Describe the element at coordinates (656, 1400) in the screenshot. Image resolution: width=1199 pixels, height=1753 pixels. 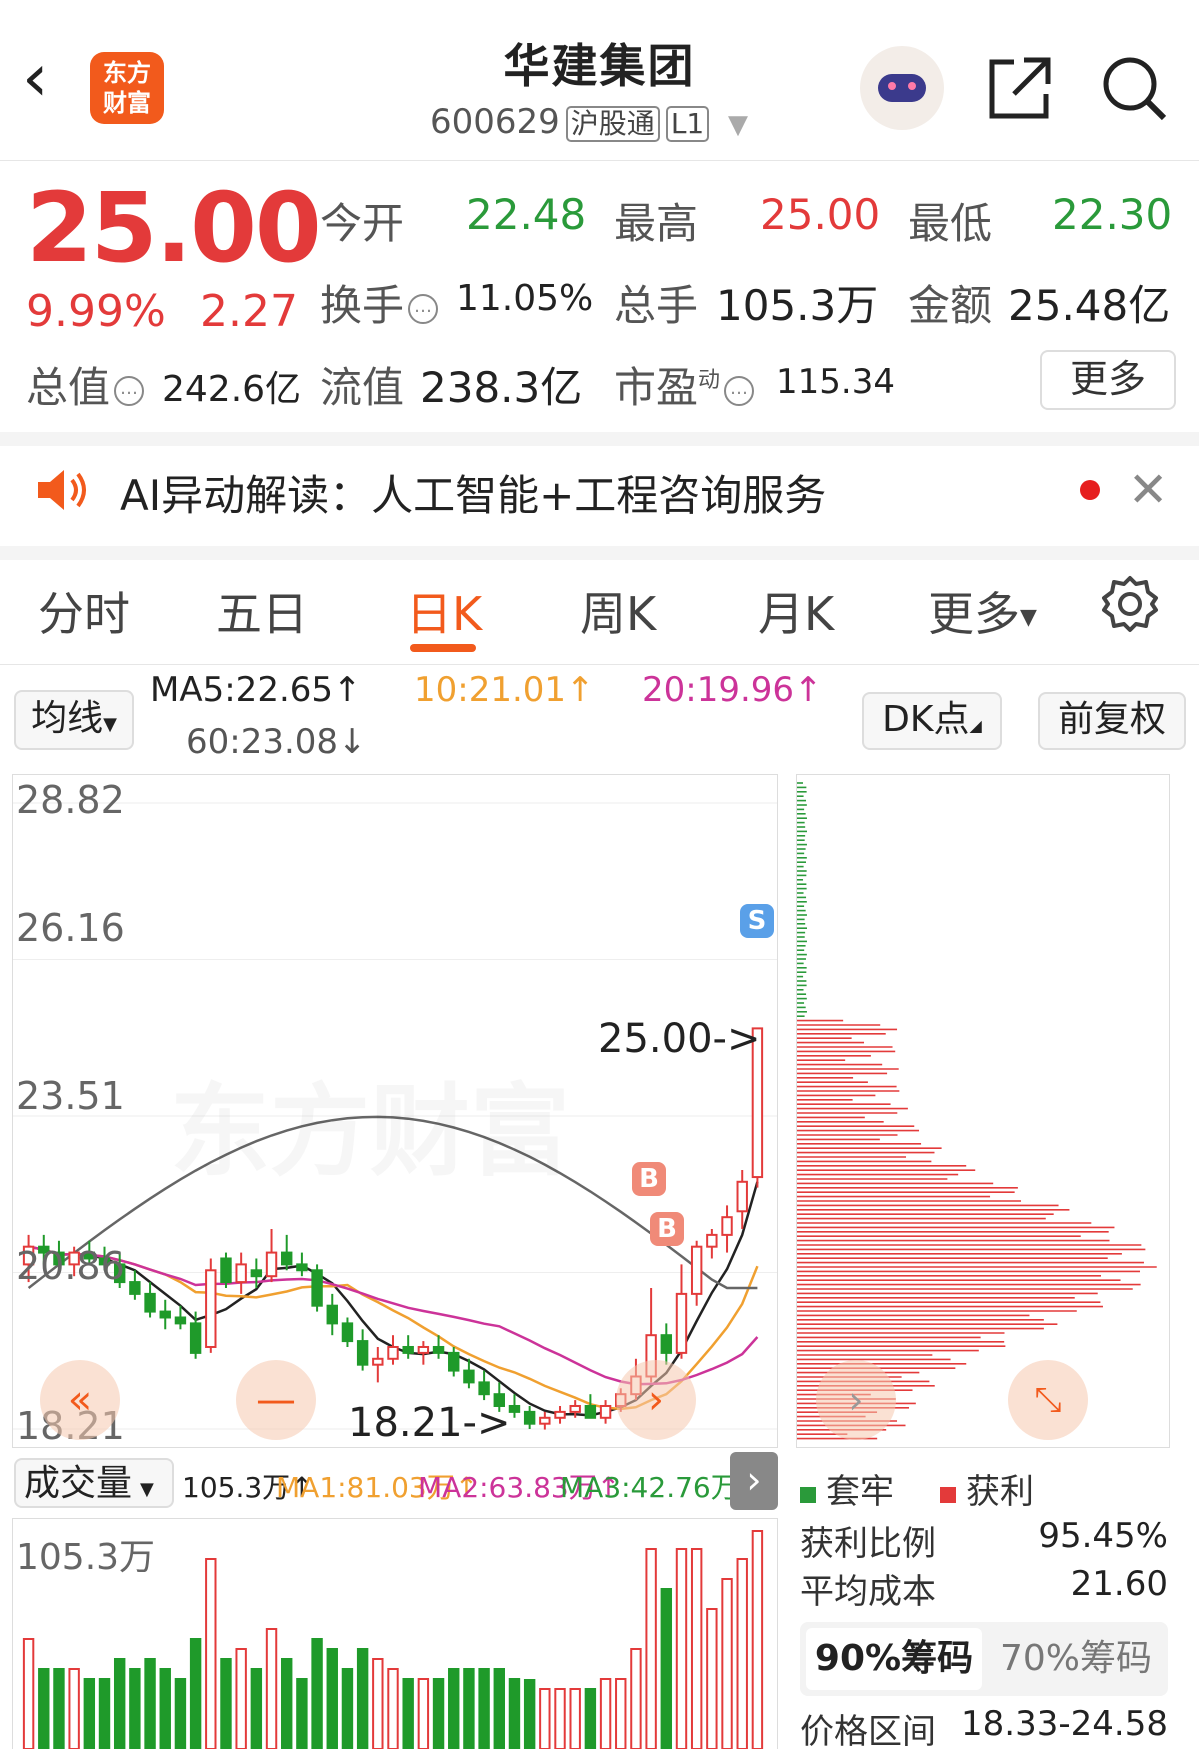
I see `scroll-right-icon: ›` at that location.